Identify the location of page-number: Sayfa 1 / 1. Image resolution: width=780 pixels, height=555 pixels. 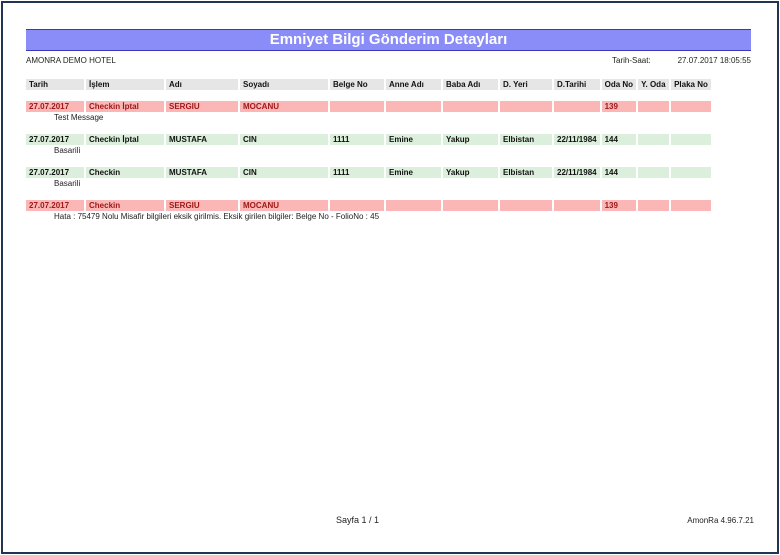
(358, 520).